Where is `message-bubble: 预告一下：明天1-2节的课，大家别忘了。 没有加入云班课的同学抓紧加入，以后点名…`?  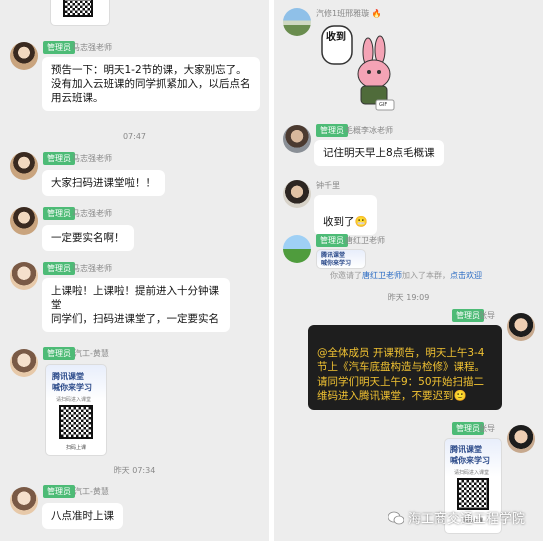
message-bubble: 预告一下：明天1-2节的课，大家别忘了。 没有加入云班课的同学抓紧加入，以后点名… is located at coordinates (151, 84).